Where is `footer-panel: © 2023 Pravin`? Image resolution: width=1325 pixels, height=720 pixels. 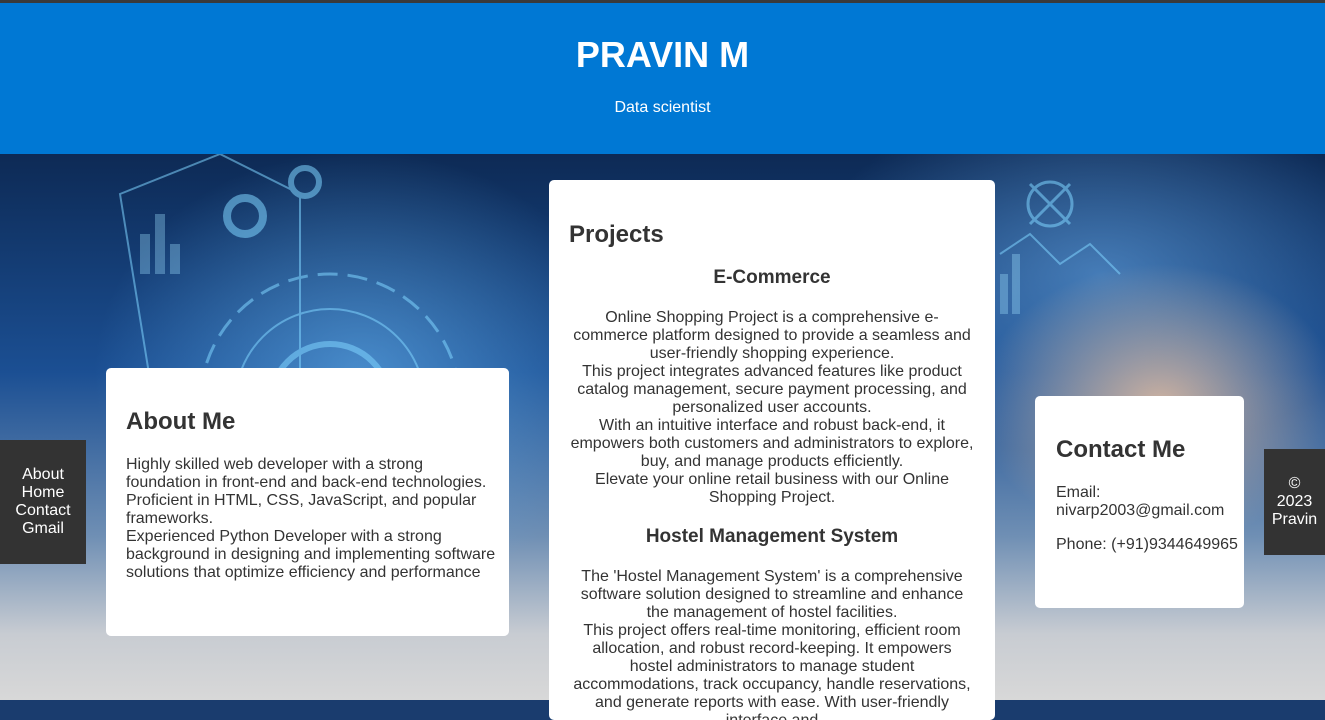 footer-panel: © 2023 Pravin is located at coordinates (1294, 502).